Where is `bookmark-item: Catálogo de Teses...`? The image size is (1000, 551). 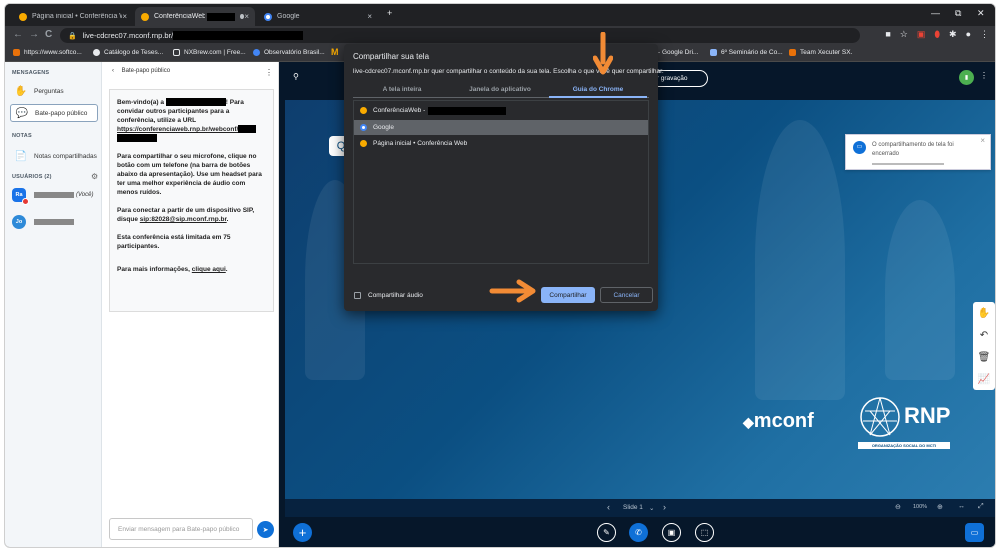
bookmark-item: Catálogo de Teses... is located at coordinates (128, 52).